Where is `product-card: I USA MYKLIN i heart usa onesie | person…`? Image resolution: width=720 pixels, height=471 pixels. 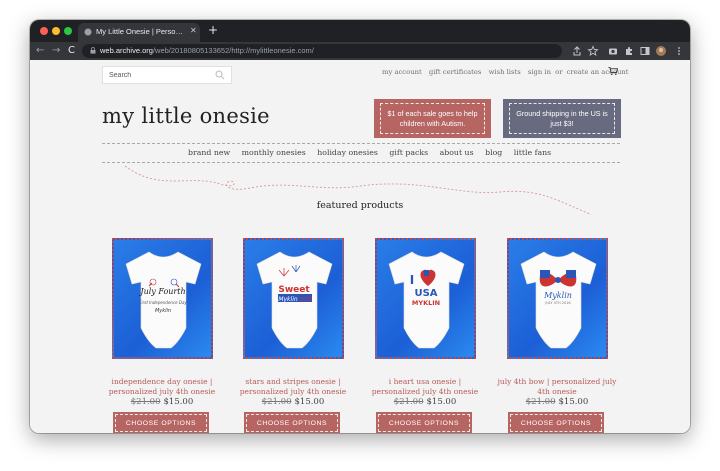 product-card: I USA MYKLIN i heart usa onesie | person… is located at coordinates (425, 335).